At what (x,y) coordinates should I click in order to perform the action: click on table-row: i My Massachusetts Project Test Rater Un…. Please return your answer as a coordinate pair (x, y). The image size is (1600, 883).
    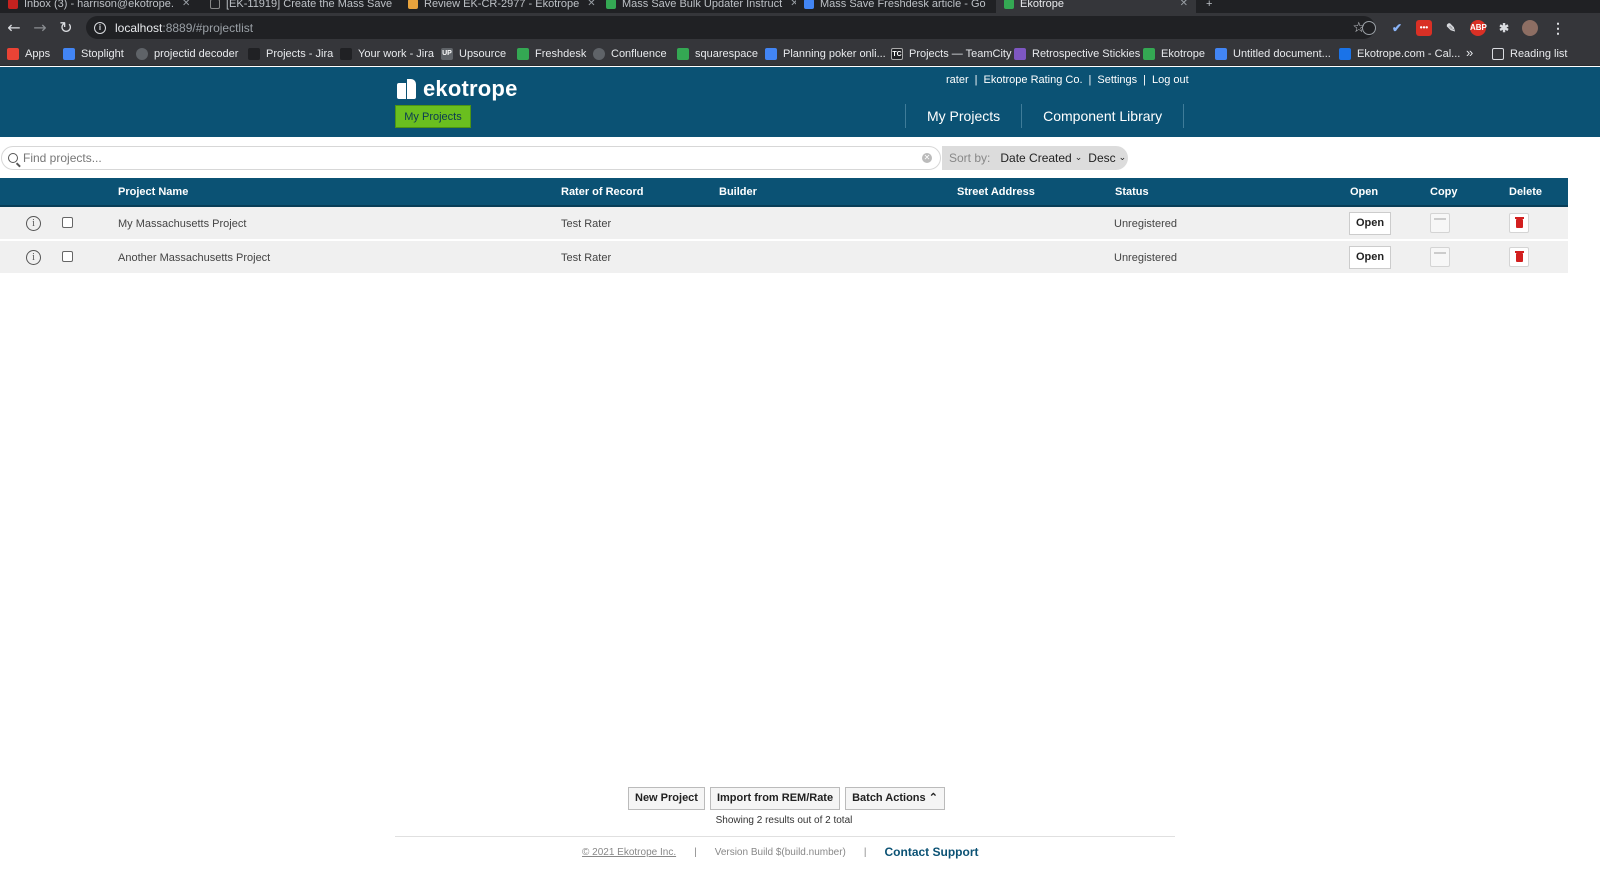
    Looking at the image, I should click on (784, 223).